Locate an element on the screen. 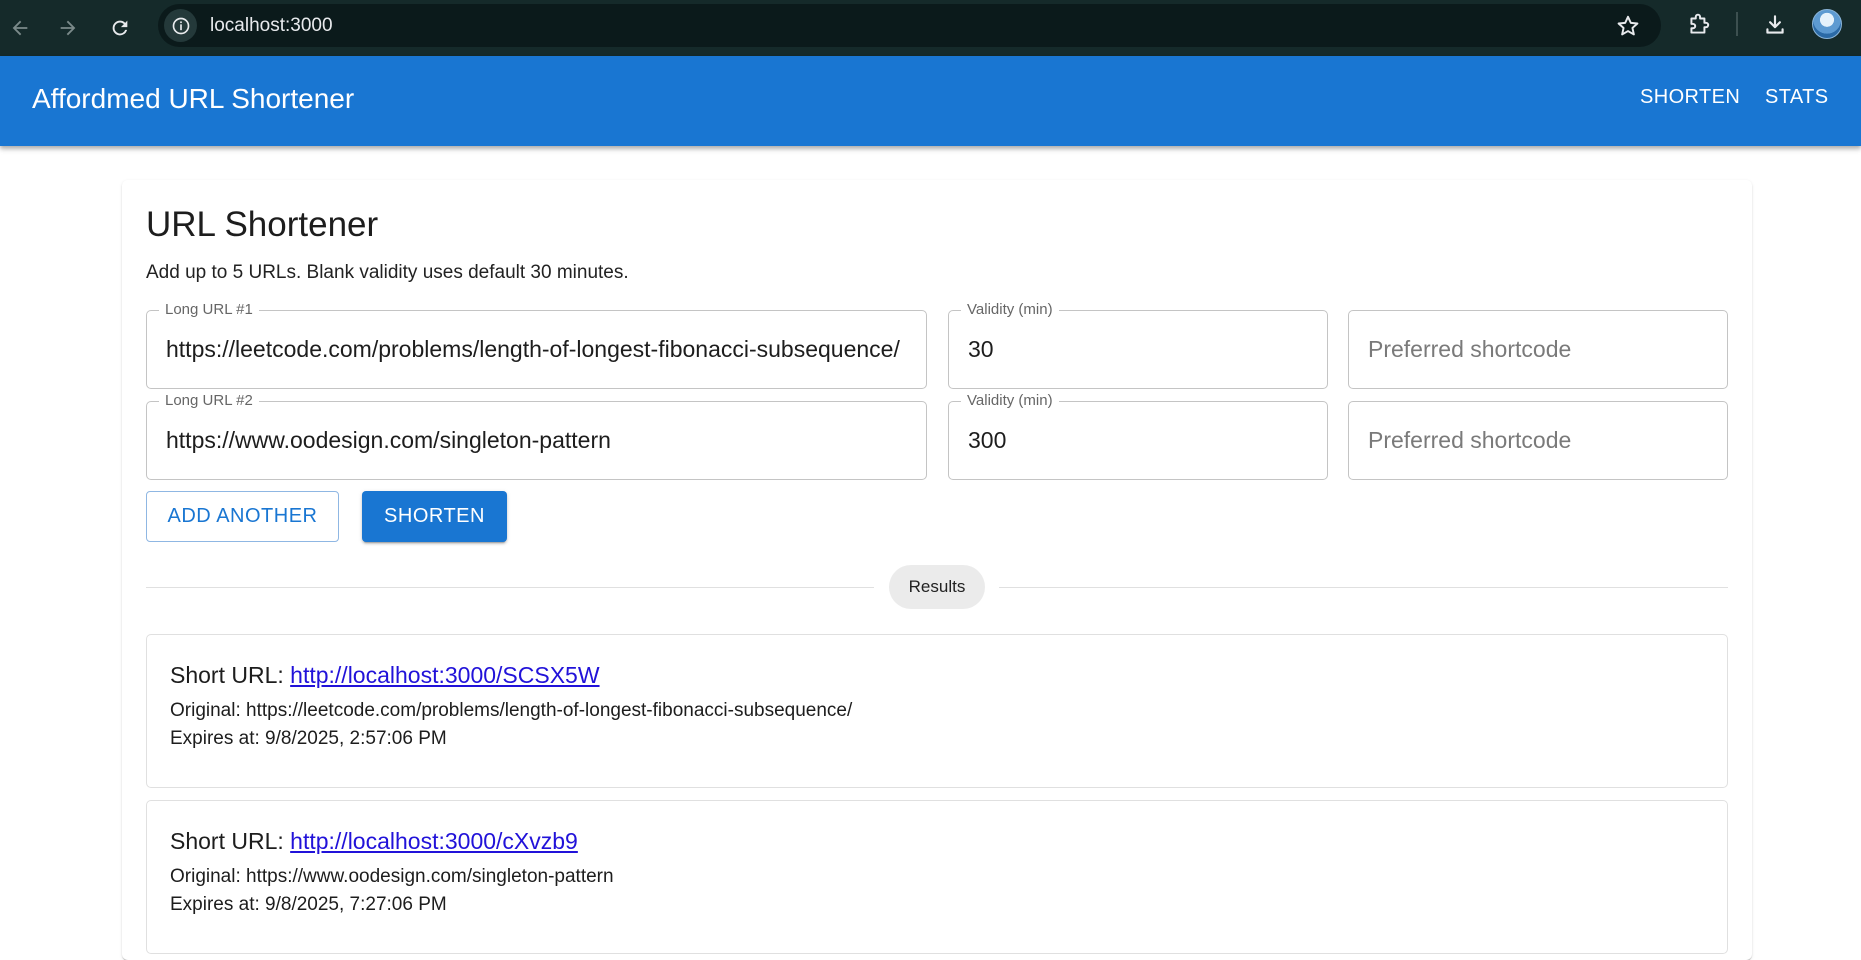 The width and height of the screenshot is (1861, 960). nav-stats-link: STATS is located at coordinates (1796, 97).